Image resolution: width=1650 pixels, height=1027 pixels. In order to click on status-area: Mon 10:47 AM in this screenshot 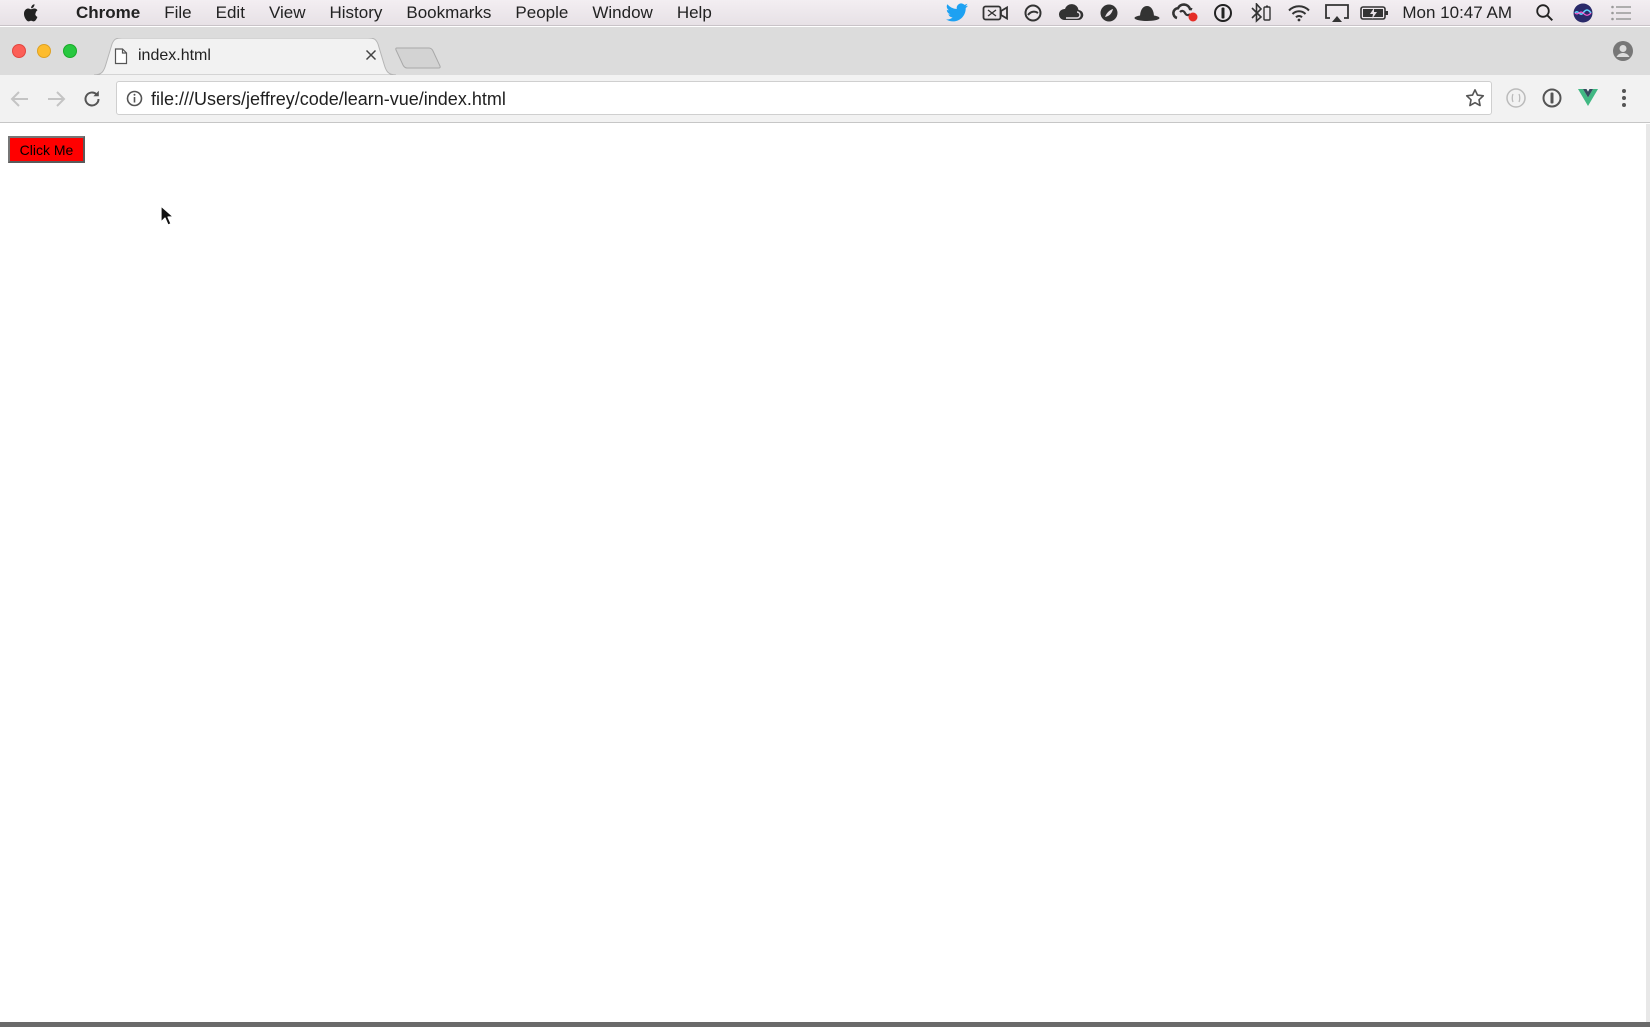, I will do `click(1294, 13)`.